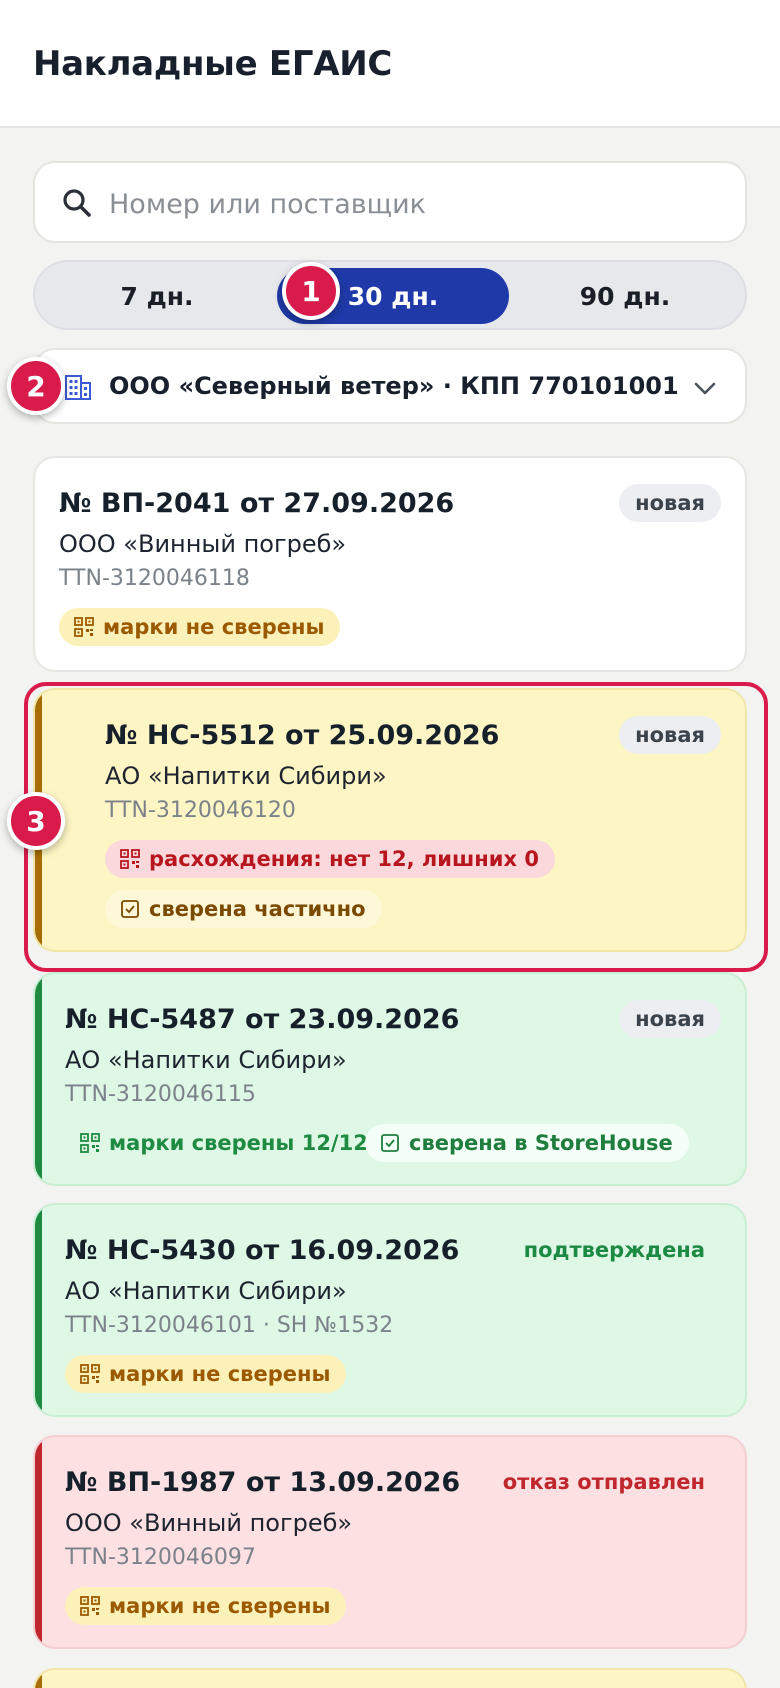  What do you see at coordinates (394, 386) in the screenshot?
I see `organization-label: ООО «Северный ветер» · КПП 770101001` at bounding box center [394, 386].